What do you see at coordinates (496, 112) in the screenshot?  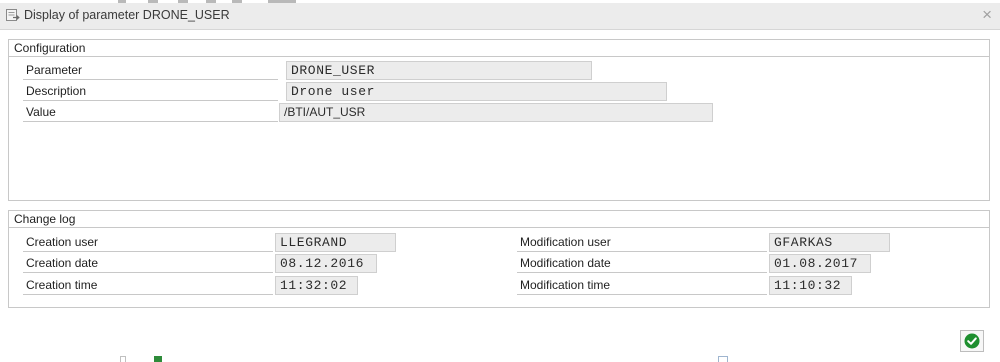 I see `value-field: /BTI/AUT_USR` at bounding box center [496, 112].